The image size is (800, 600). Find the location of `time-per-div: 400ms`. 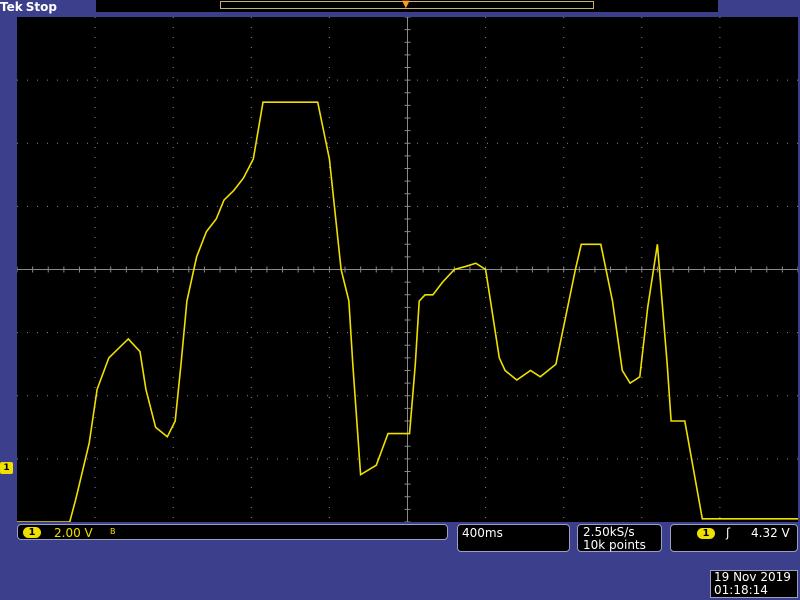

time-per-div: 400ms is located at coordinates (482, 533).